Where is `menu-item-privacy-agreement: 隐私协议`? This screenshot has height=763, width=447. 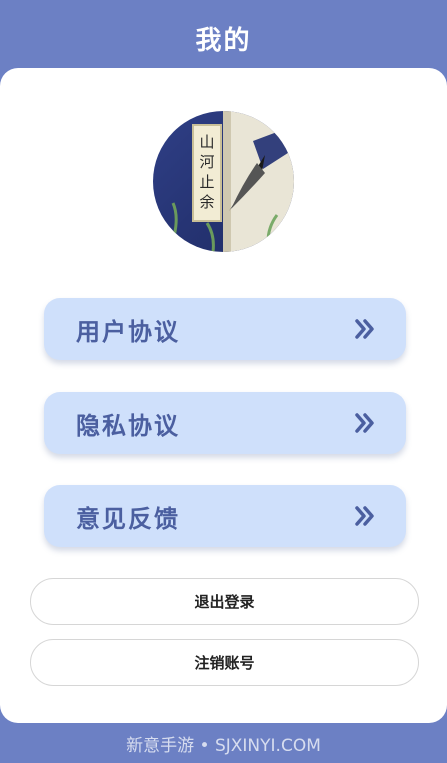 menu-item-privacy-agreement: 隐私协议 is located at coordinates (225, 423).